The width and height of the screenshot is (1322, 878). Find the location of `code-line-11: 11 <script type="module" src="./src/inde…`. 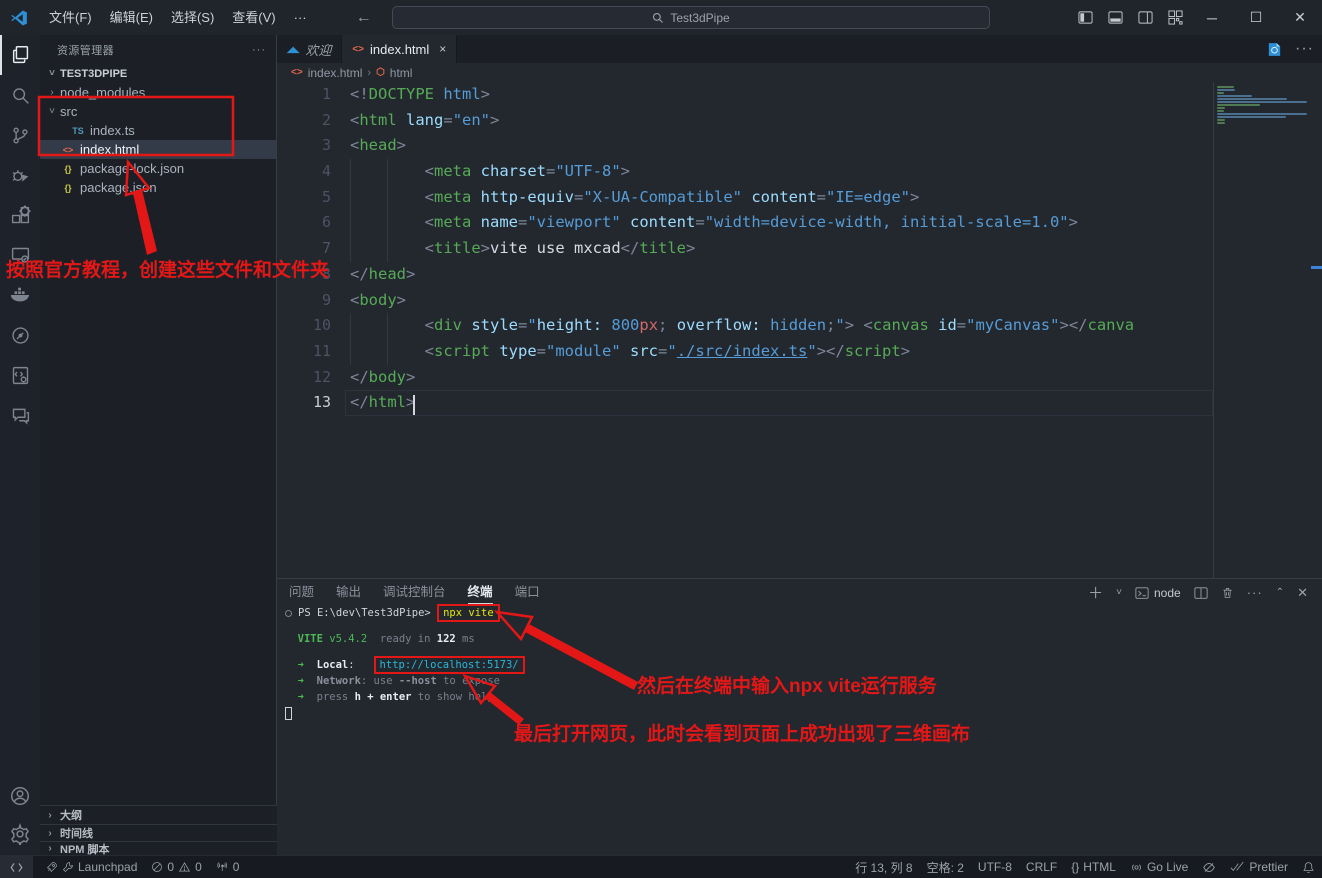

code-line-11: 11 <script type="module" src="./src/inde… is located at coordinates (799, 351).